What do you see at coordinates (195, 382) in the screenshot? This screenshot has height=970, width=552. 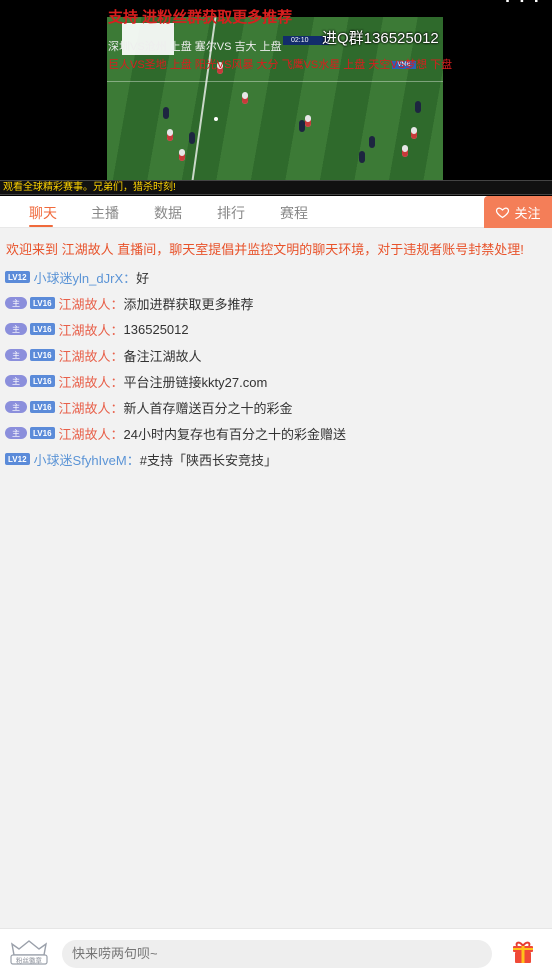 I see `chat-text: 平台注册链接kkty27.com` at bounding box center [195, 382].